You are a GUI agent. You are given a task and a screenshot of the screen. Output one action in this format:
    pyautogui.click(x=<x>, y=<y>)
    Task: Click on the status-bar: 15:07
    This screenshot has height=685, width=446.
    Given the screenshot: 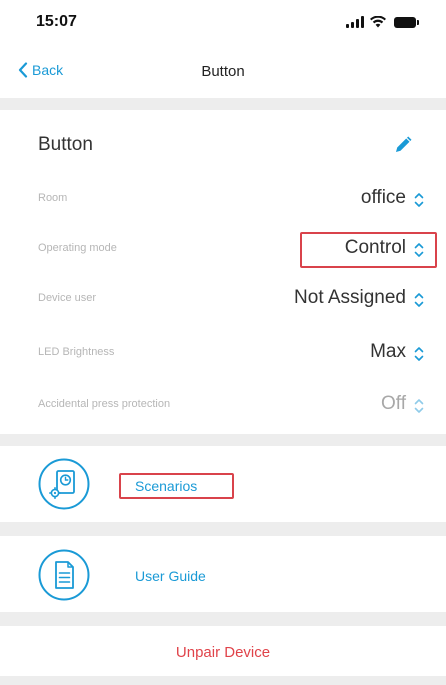 What is the action you would take?
    pyautogui.click(x=223, y=22)
    